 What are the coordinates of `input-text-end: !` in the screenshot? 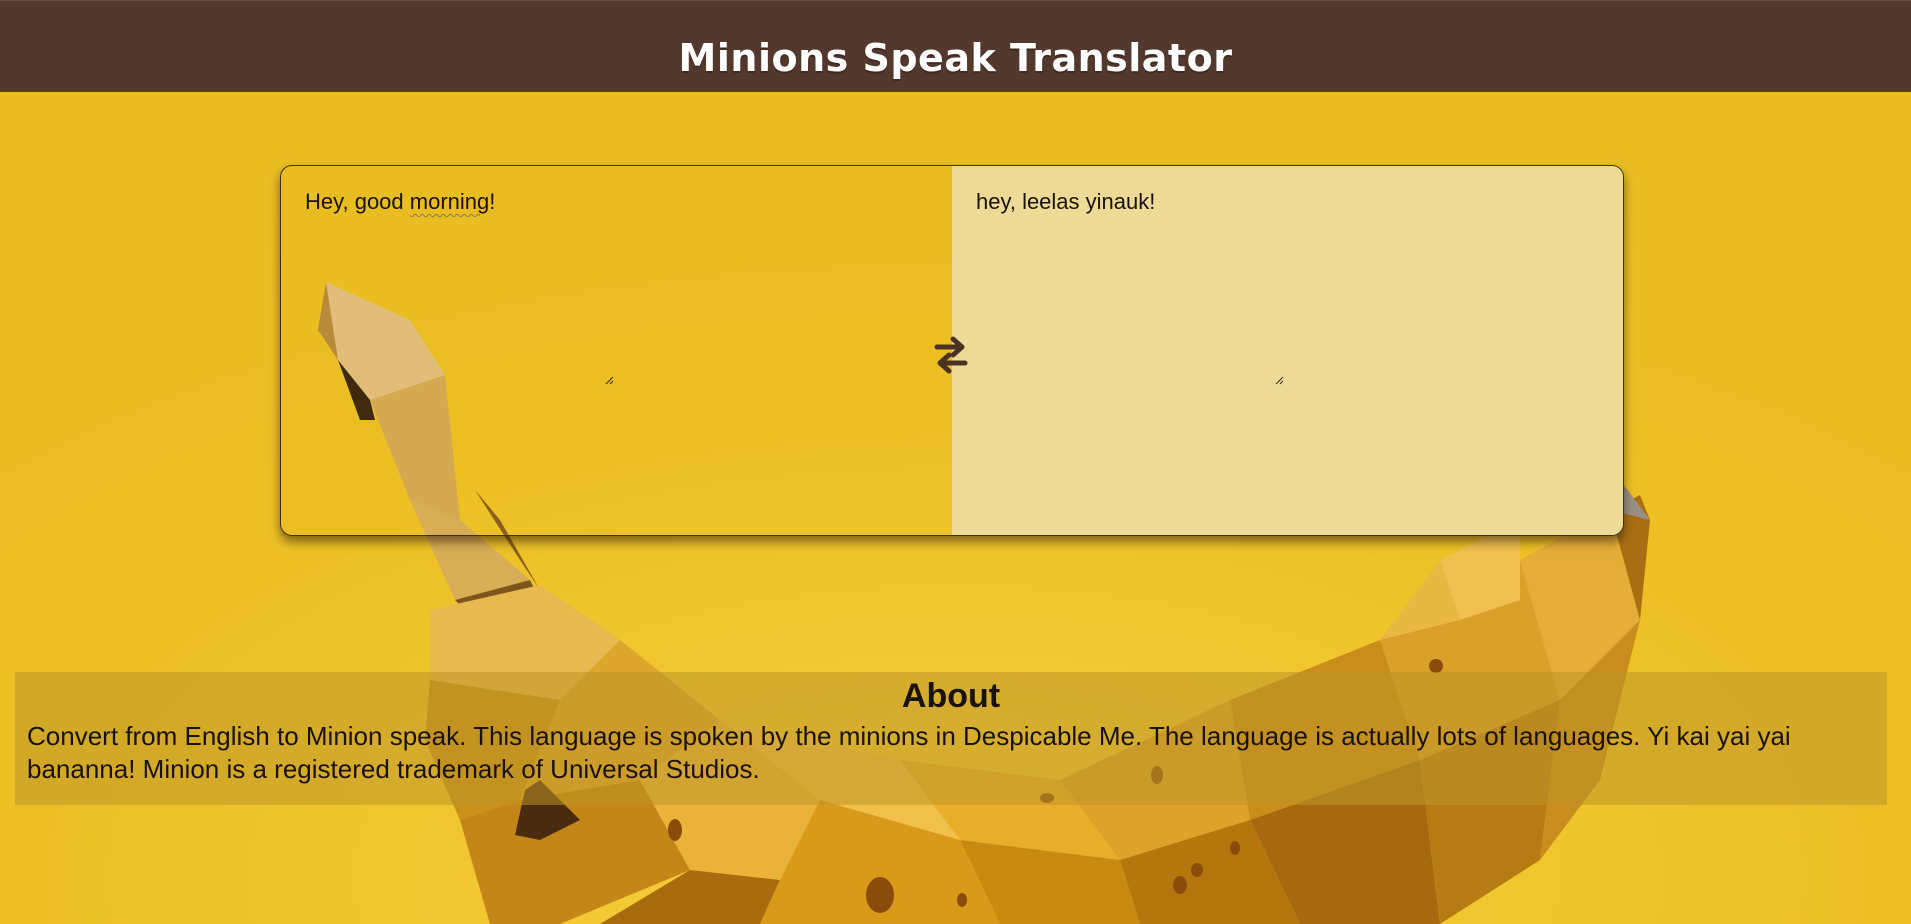 It's located at (492, 201).